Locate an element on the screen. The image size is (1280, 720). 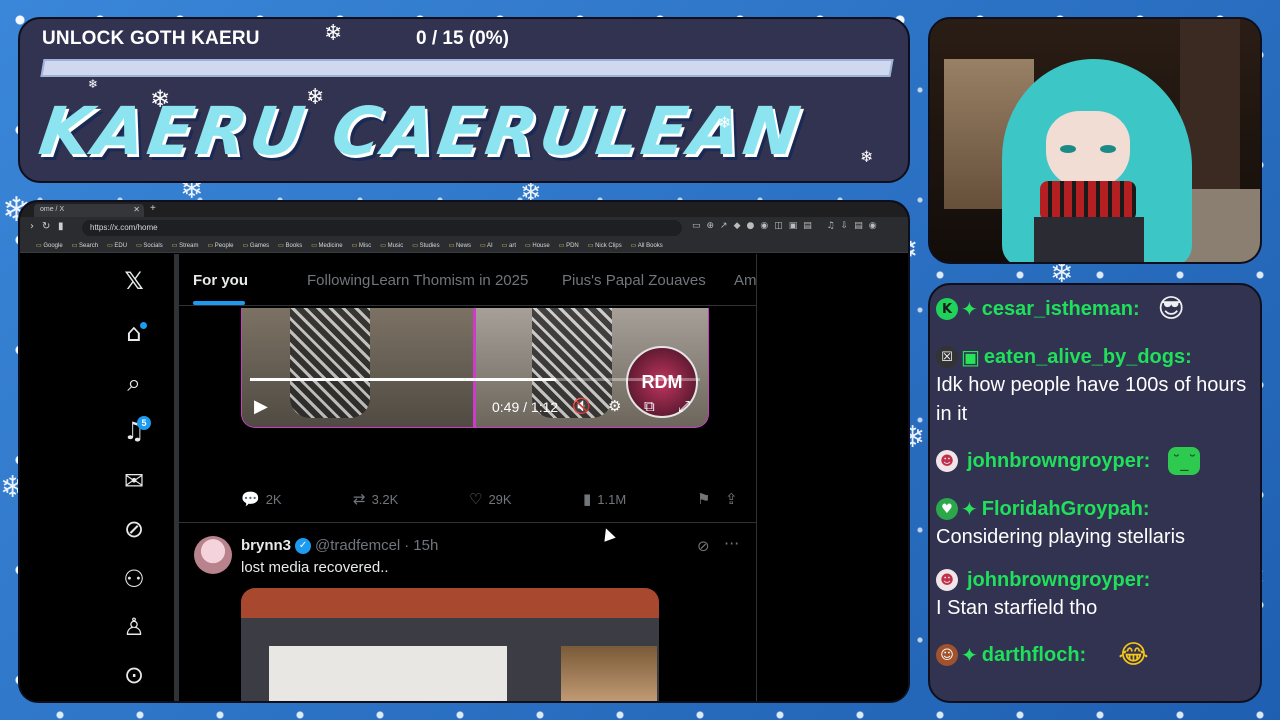
chat-message: ☻ johnbrowngroyper : ˘_˘ is located at coordinates (1096, 461).